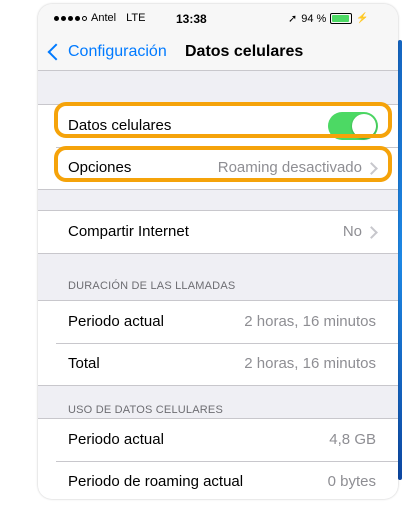 Image resolution: width=406 pixels, height=523 pixels. Describe the element at coordinates (218, 364) in the screenshot. I see `call-total-row: Total 2 horas, 16 minutos` at that location.